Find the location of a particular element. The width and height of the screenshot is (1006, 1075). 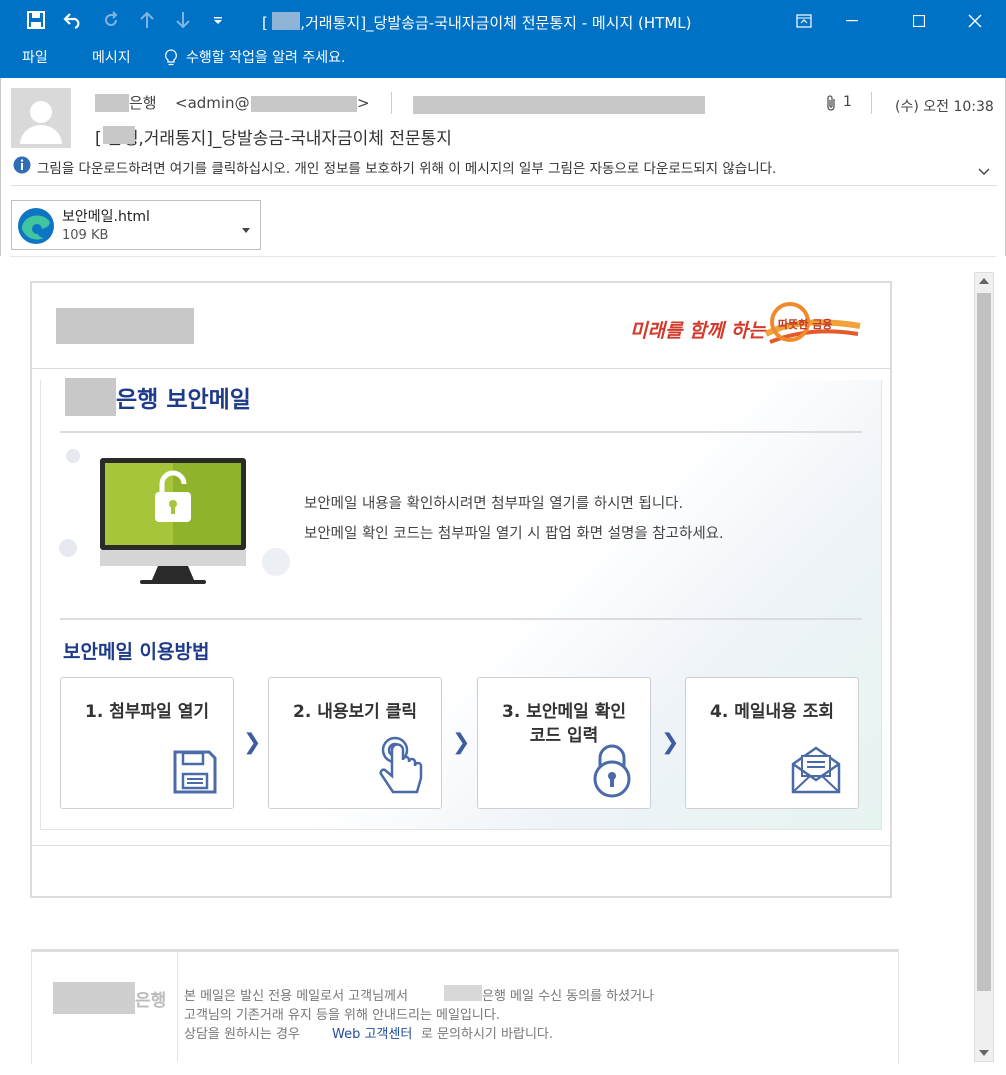

envelope-icon is located at coordinates (816, 770).